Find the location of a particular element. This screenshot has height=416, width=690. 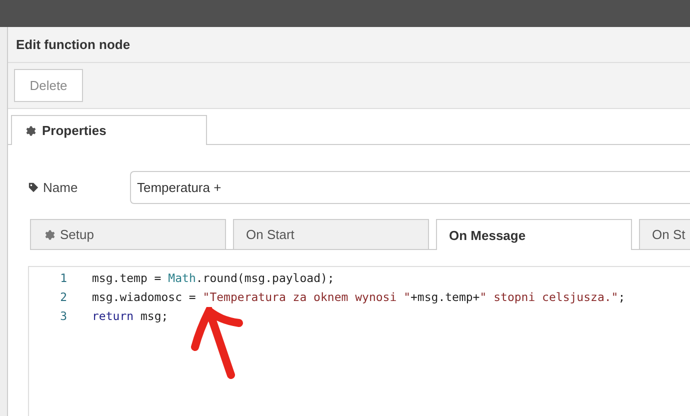

name-input-field: Temperatura + is located at coordinates (410, 187).